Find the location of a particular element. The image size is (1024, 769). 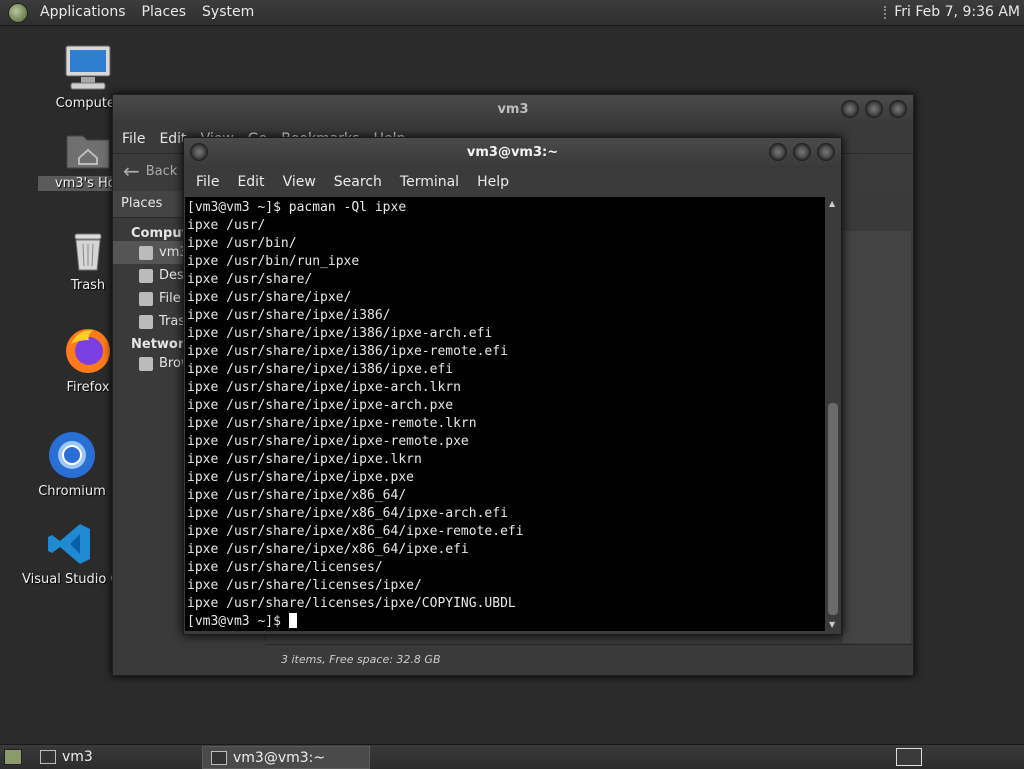

terminal-line: ipxe /usr/bin/ is located at coordinates (242, 243).